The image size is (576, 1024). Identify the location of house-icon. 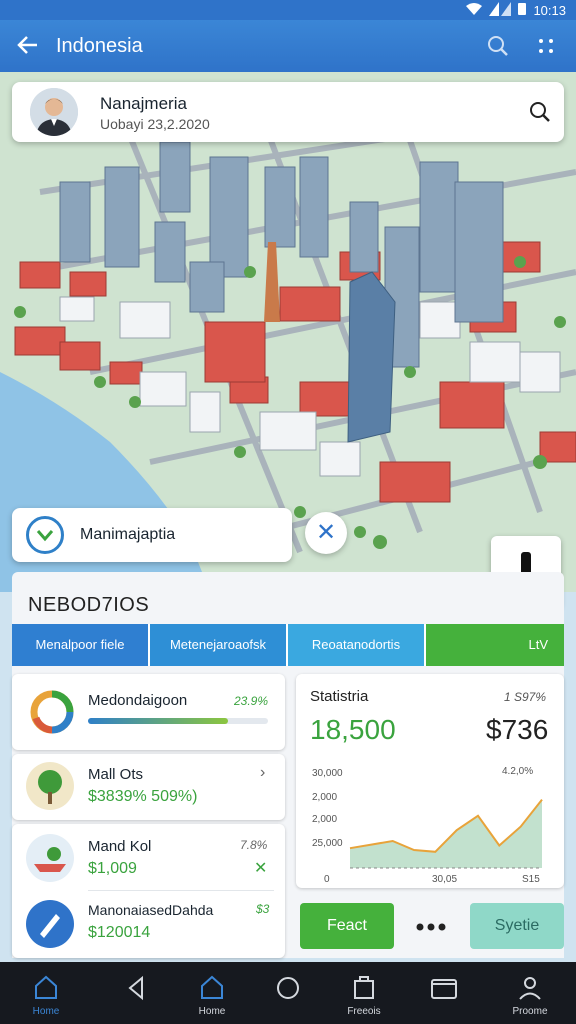
(212, 987).